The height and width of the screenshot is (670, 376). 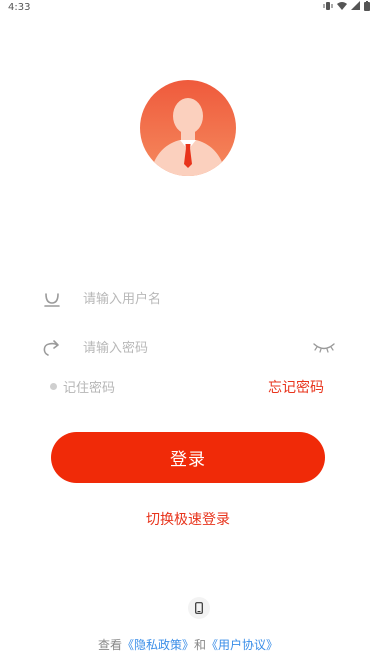 I want to click on agreement-prefix: 查看, so click(x=109, y=645).